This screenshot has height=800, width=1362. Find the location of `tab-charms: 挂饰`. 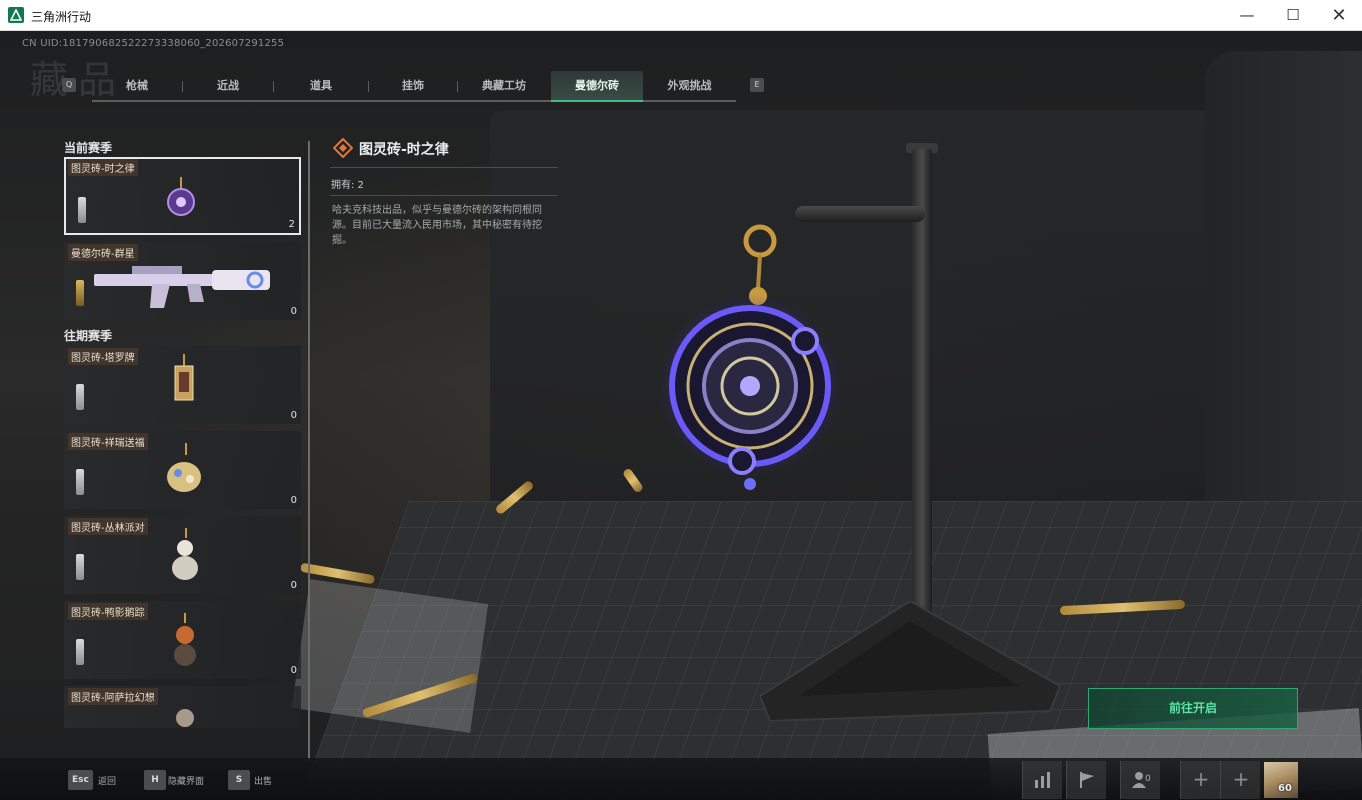

tab-charms: 挂饰 is located at coordinates (413, 86).